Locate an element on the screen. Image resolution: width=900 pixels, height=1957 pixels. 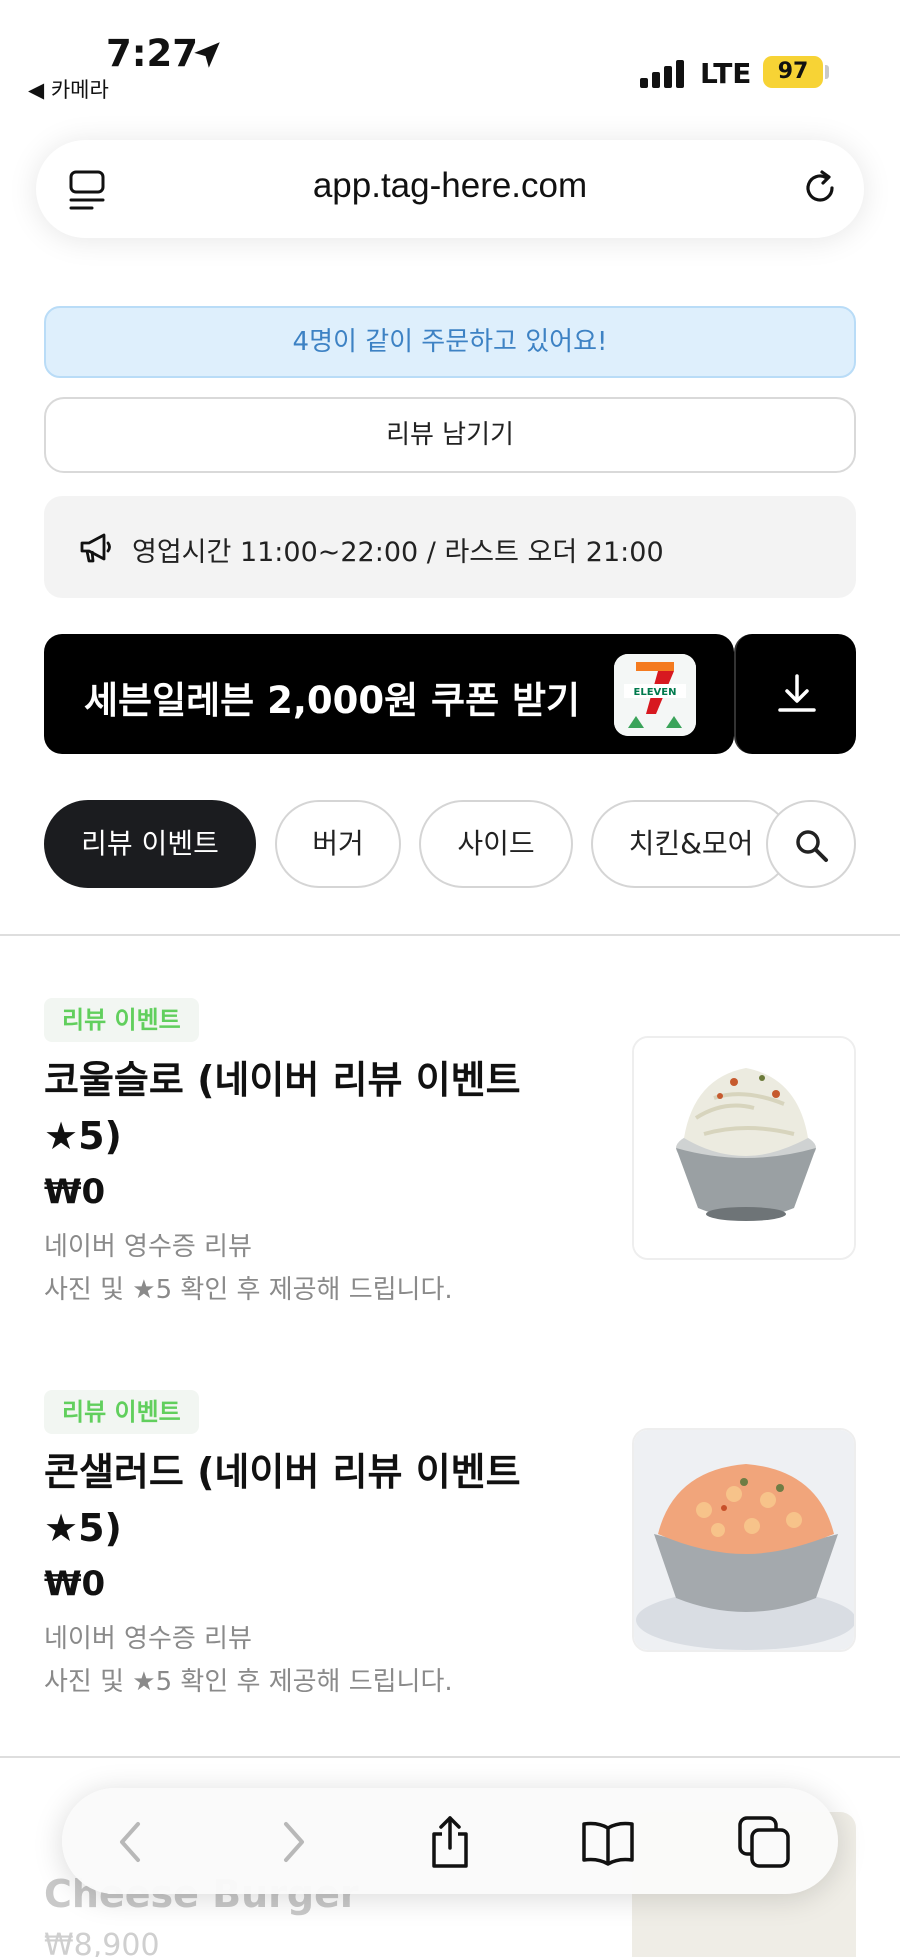
coupon-download-button is located at coordinates (795, 694).